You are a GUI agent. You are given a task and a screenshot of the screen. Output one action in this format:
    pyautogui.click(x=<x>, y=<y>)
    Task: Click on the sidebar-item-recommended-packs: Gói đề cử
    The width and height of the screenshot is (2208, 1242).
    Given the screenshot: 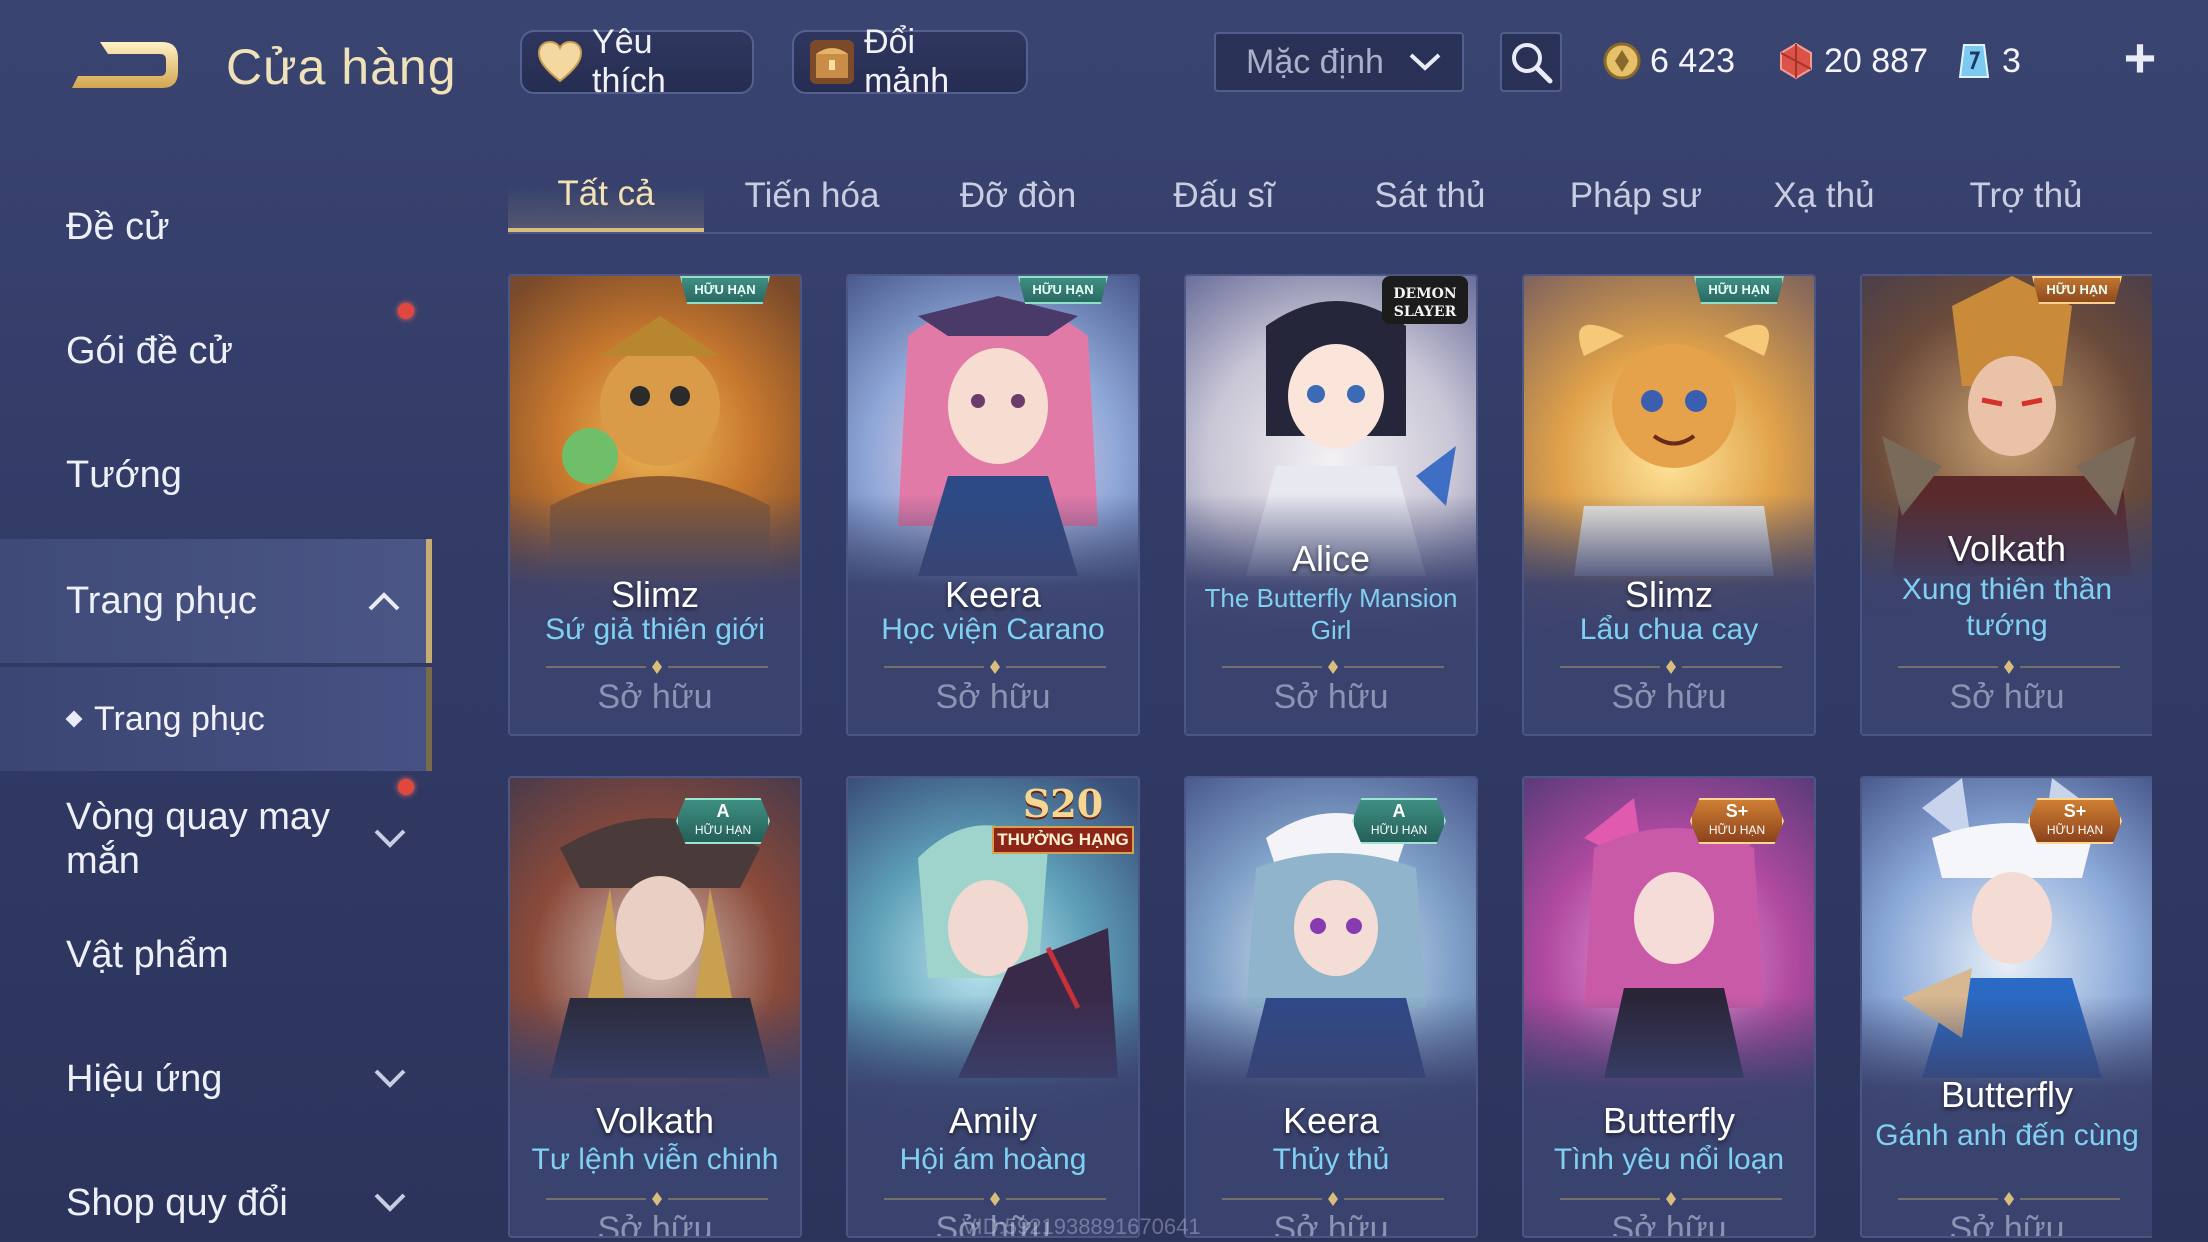 What is the action you would take?
    pyautogui.click(x=216, y=351)
    